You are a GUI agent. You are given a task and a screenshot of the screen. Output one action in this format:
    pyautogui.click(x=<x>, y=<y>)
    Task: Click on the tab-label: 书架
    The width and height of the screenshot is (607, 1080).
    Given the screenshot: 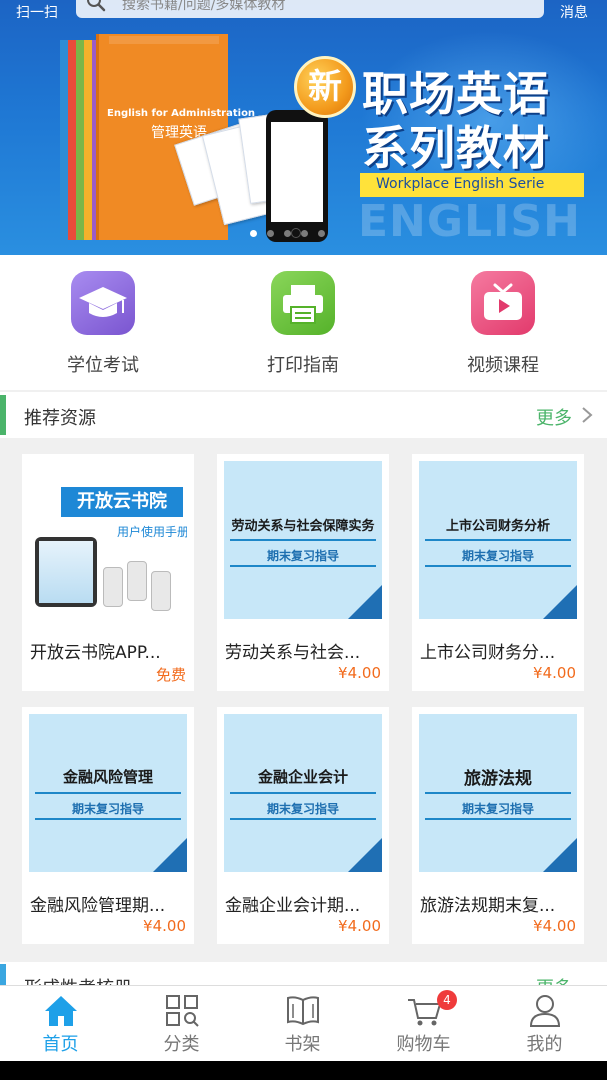 What is the action you would take?
    pyautogui.click(x=302, y=1044)
    